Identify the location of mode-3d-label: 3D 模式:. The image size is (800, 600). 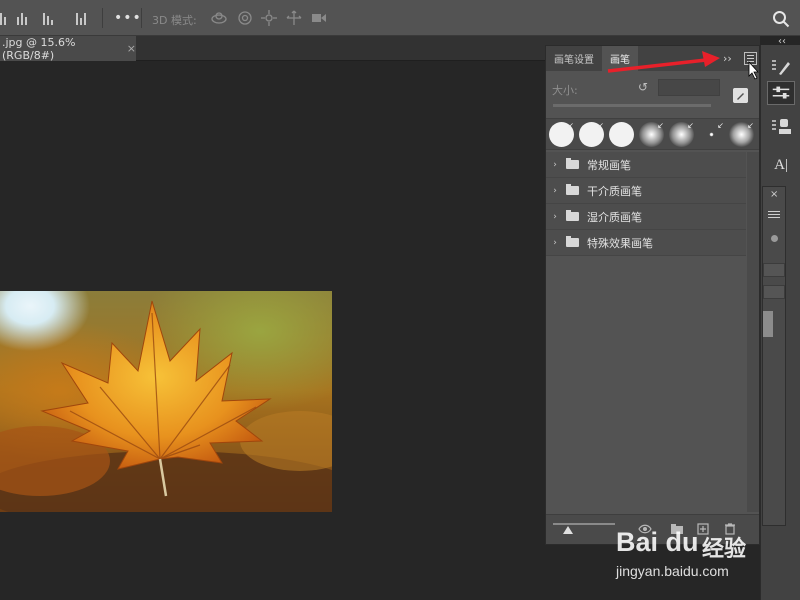
(174, 20).